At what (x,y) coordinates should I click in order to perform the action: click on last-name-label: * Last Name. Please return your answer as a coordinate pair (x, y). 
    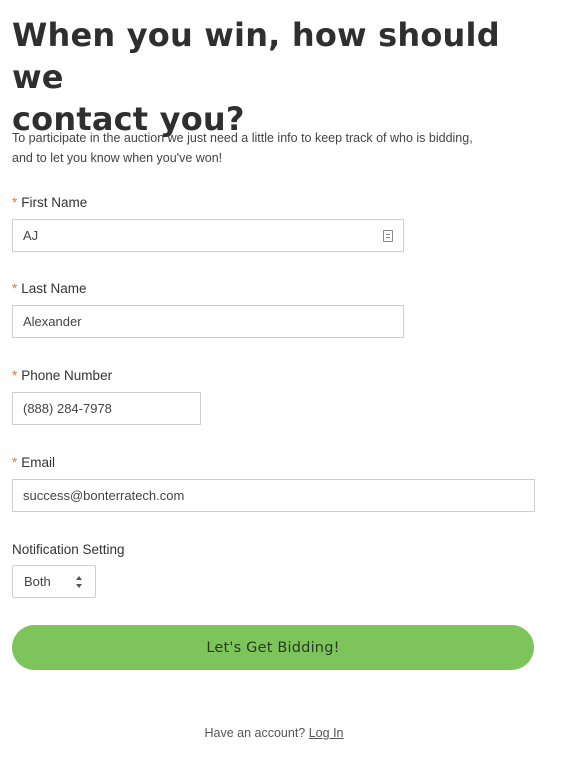
    Looking at the image, I should click on (49, 289).